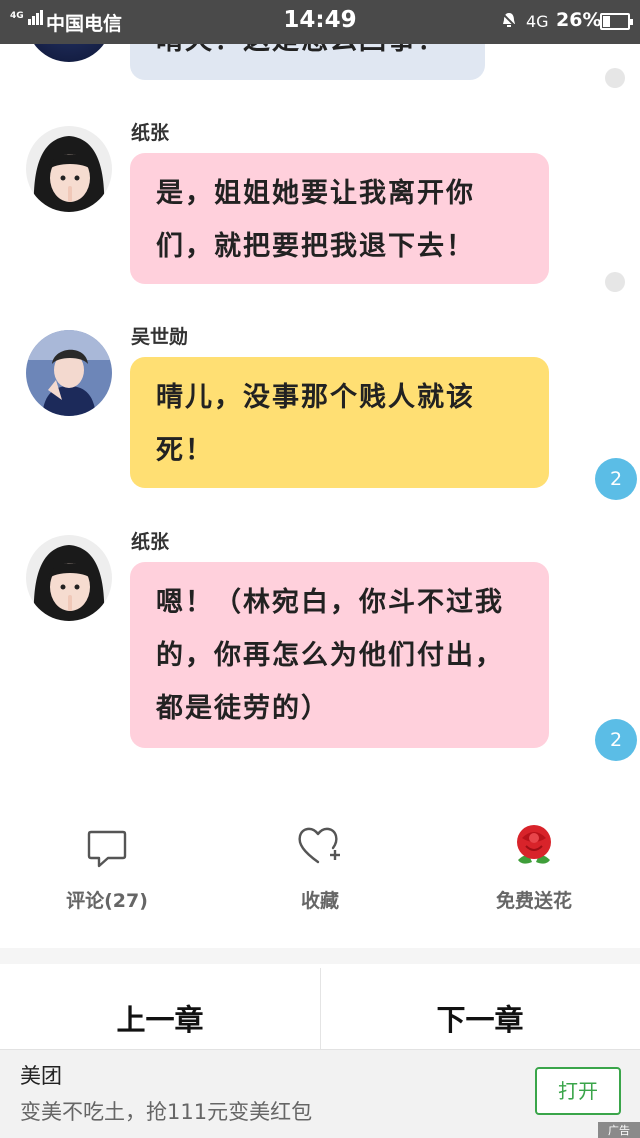 The width and height of the screenshot is (640, 1138). I want to click on heart-add-icon, so click(320, 845).